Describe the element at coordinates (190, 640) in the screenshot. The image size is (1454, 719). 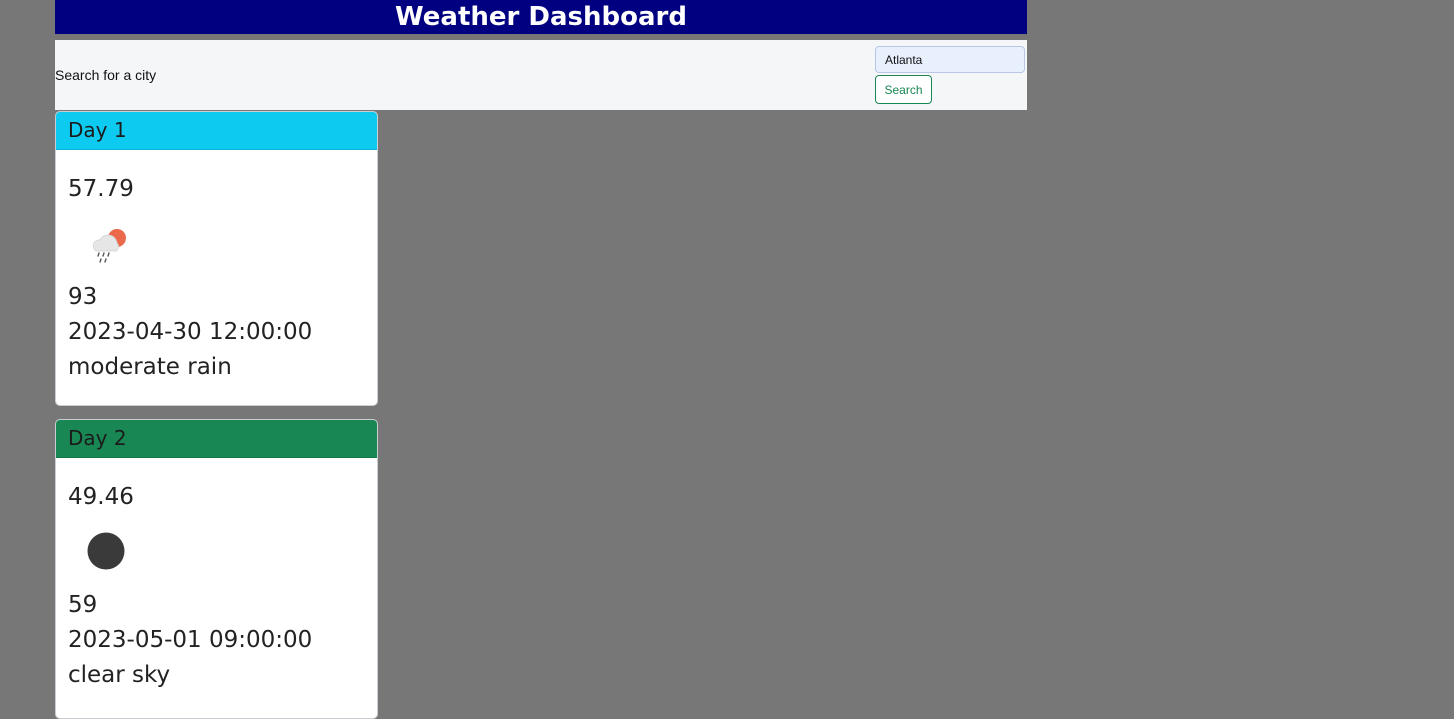
I see `forecast-datetime: 2023-05-01 09:00:00` at that location.